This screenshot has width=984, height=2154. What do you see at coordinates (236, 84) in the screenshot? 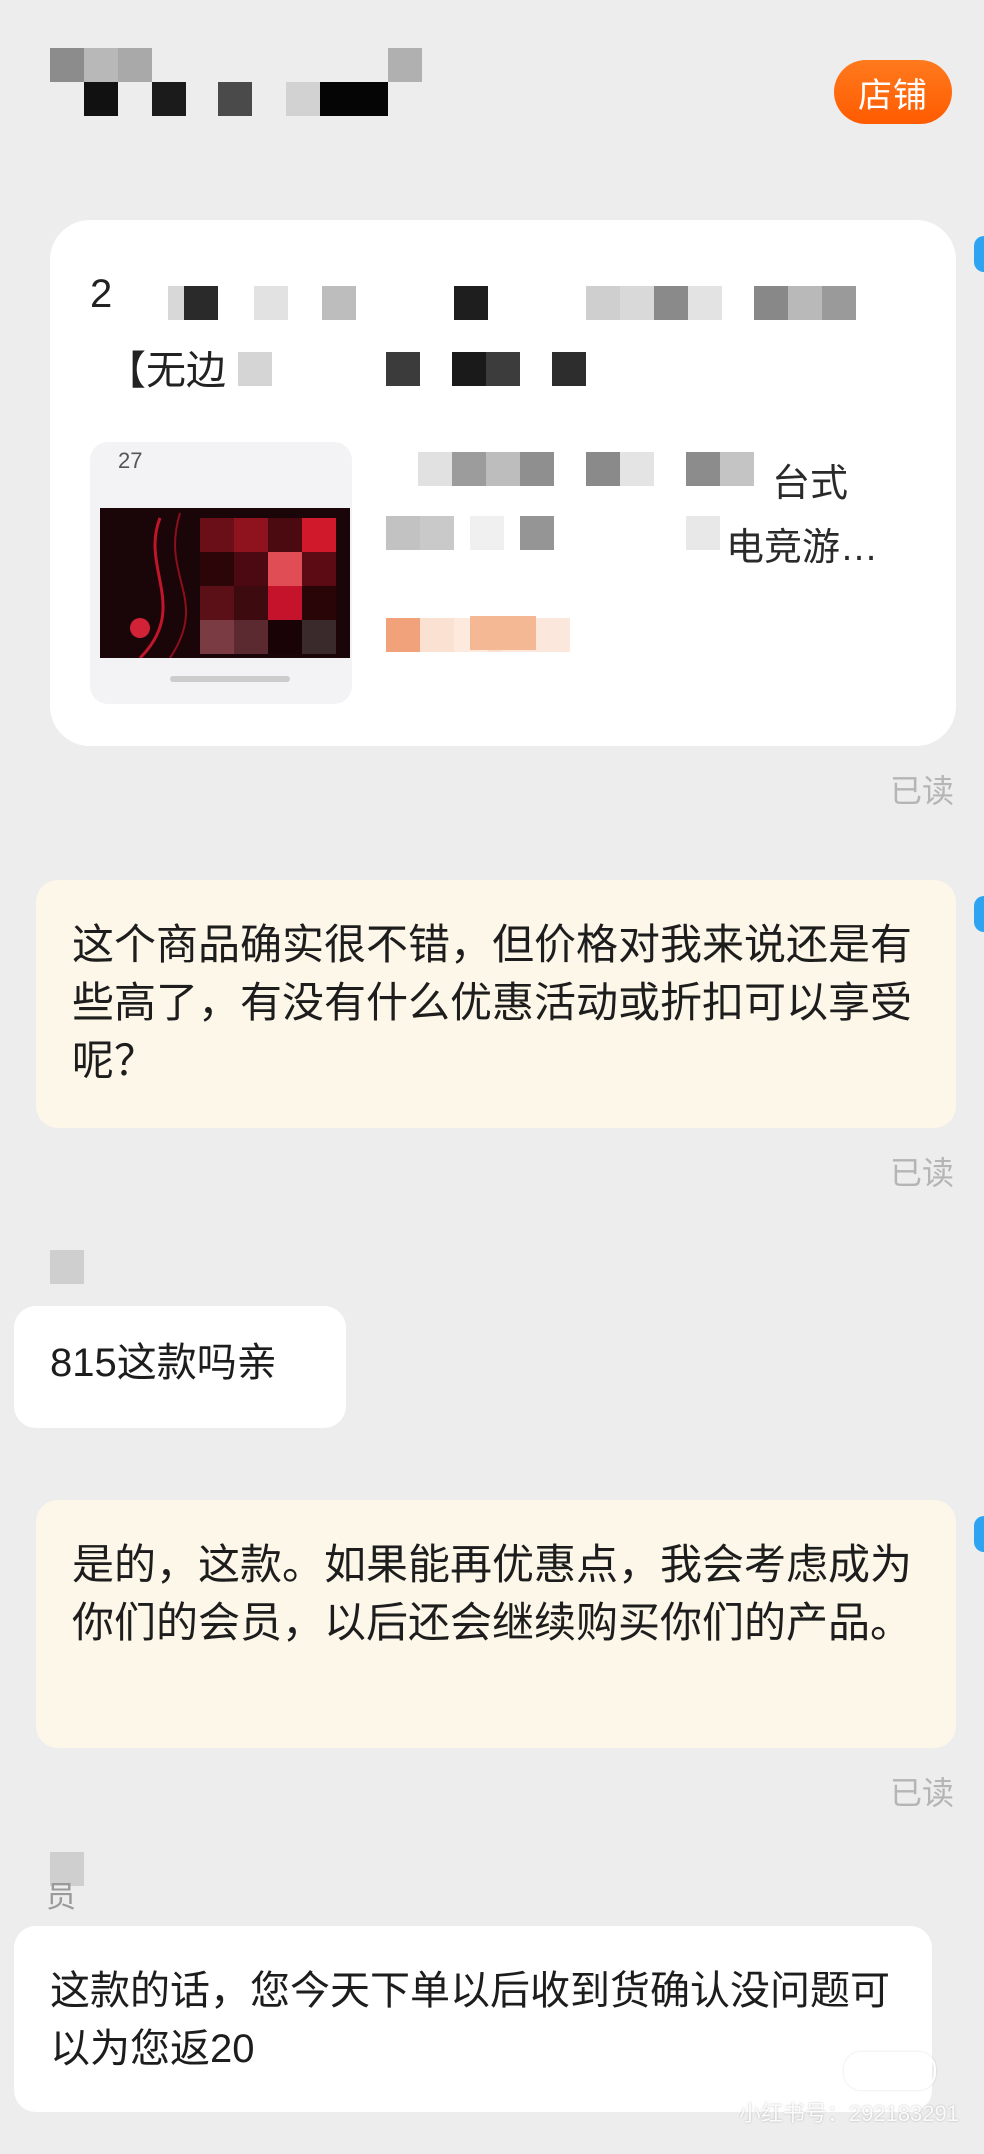
I see `store-name-blurred` at bounding box center [236, 84].